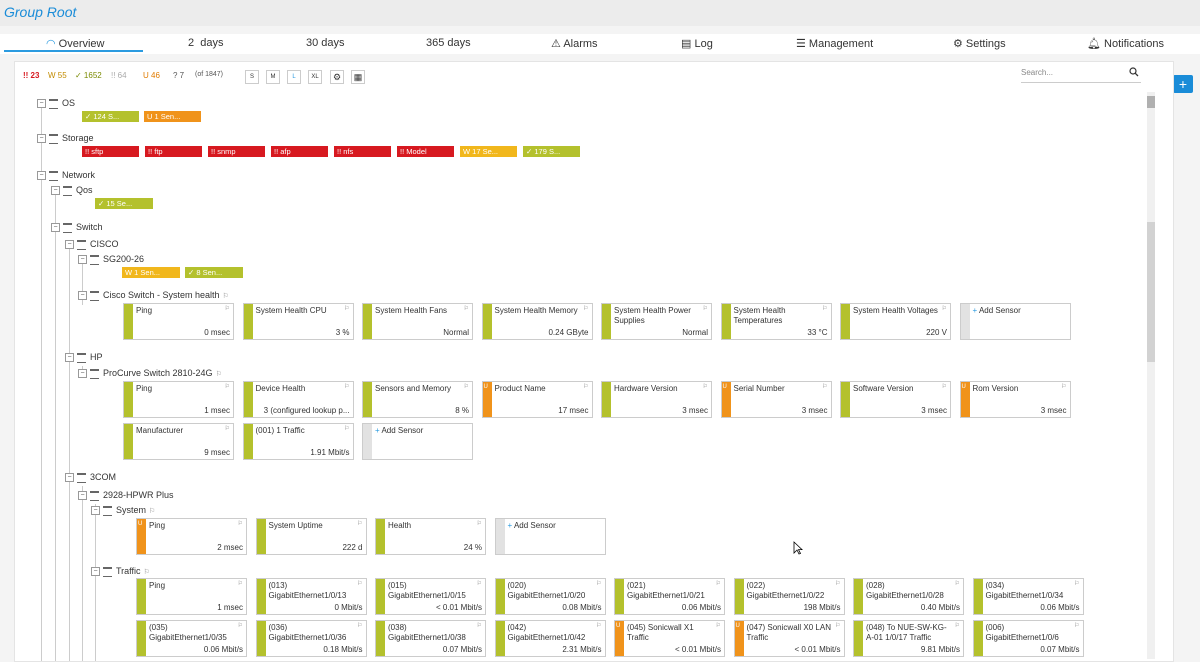  What do you see at coordinates (656, 399) in the screenshot?
I see `sensor-tile: Hardware Version 3 msec ⚐` at bounding box center [656, 399].